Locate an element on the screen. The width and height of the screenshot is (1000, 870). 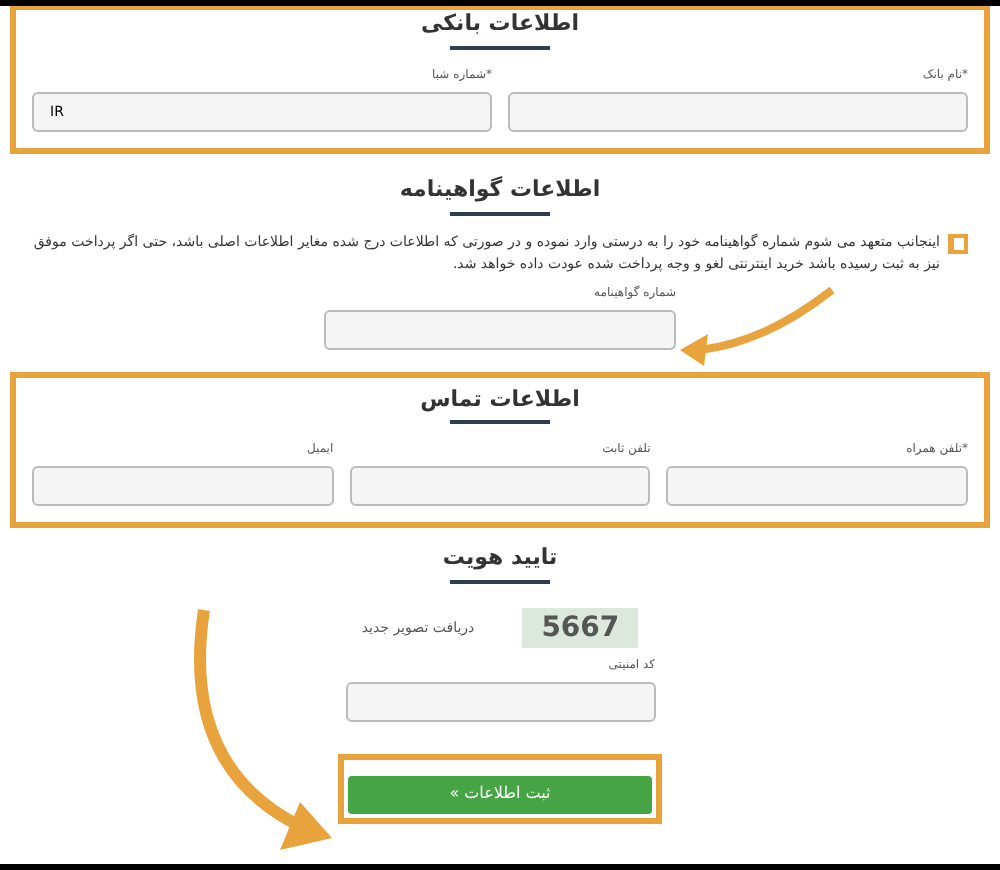
checkbox is located at coordinates (958, 243).